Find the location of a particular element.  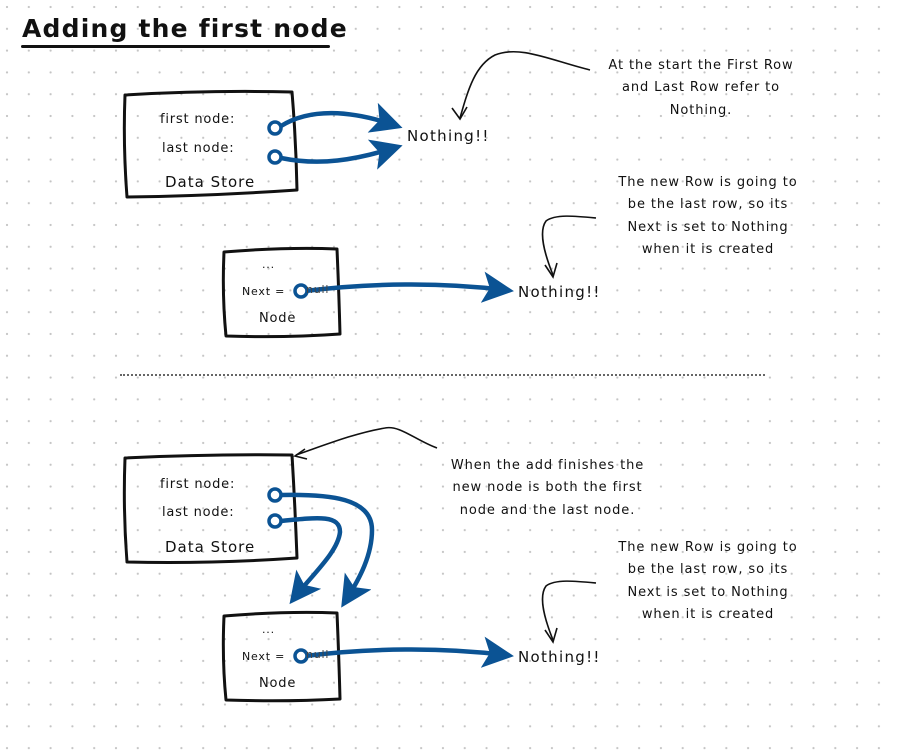

note-start-arrowhead is located at coordinates (459, 113).